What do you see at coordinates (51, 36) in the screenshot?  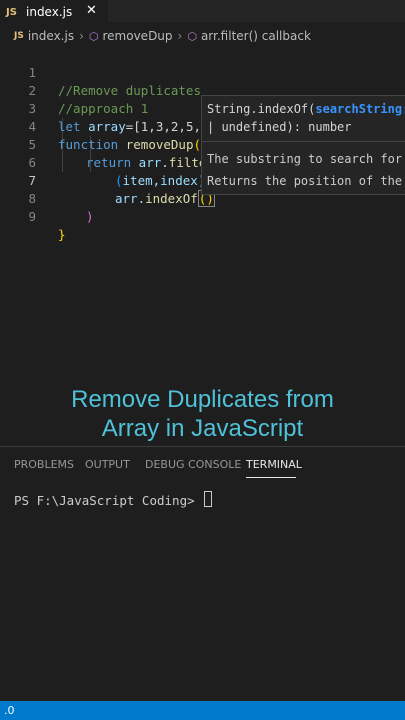 I see `breadcrumb-file: index.js` at bounding box center [51, 36].